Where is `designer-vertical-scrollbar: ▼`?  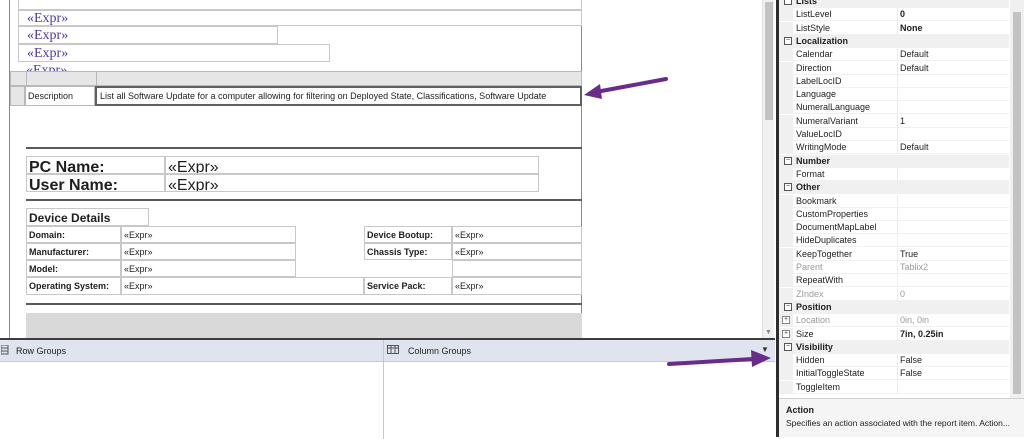 designer-vertical-scrollbar: ▼ is located at coordinates (768, 169).